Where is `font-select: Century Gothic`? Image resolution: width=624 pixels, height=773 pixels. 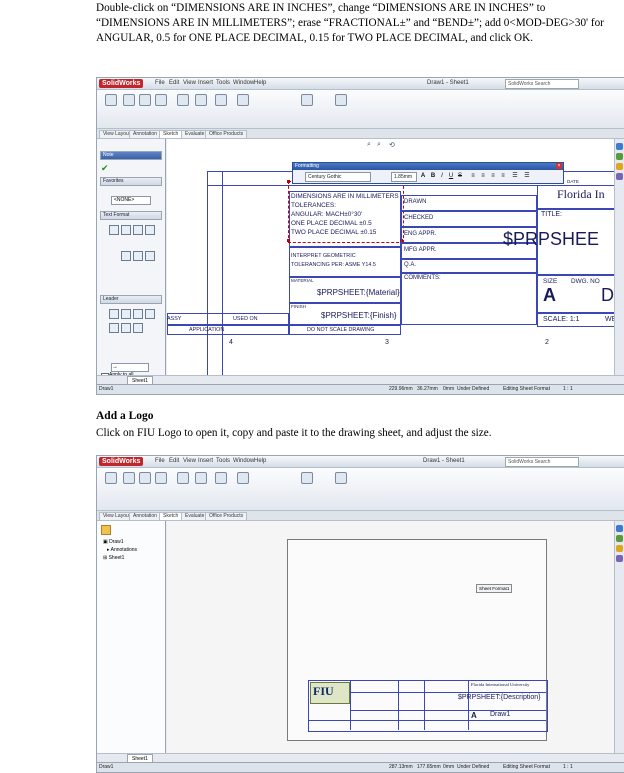
font-select: Century Gothic is located at coordinates (338, 177).